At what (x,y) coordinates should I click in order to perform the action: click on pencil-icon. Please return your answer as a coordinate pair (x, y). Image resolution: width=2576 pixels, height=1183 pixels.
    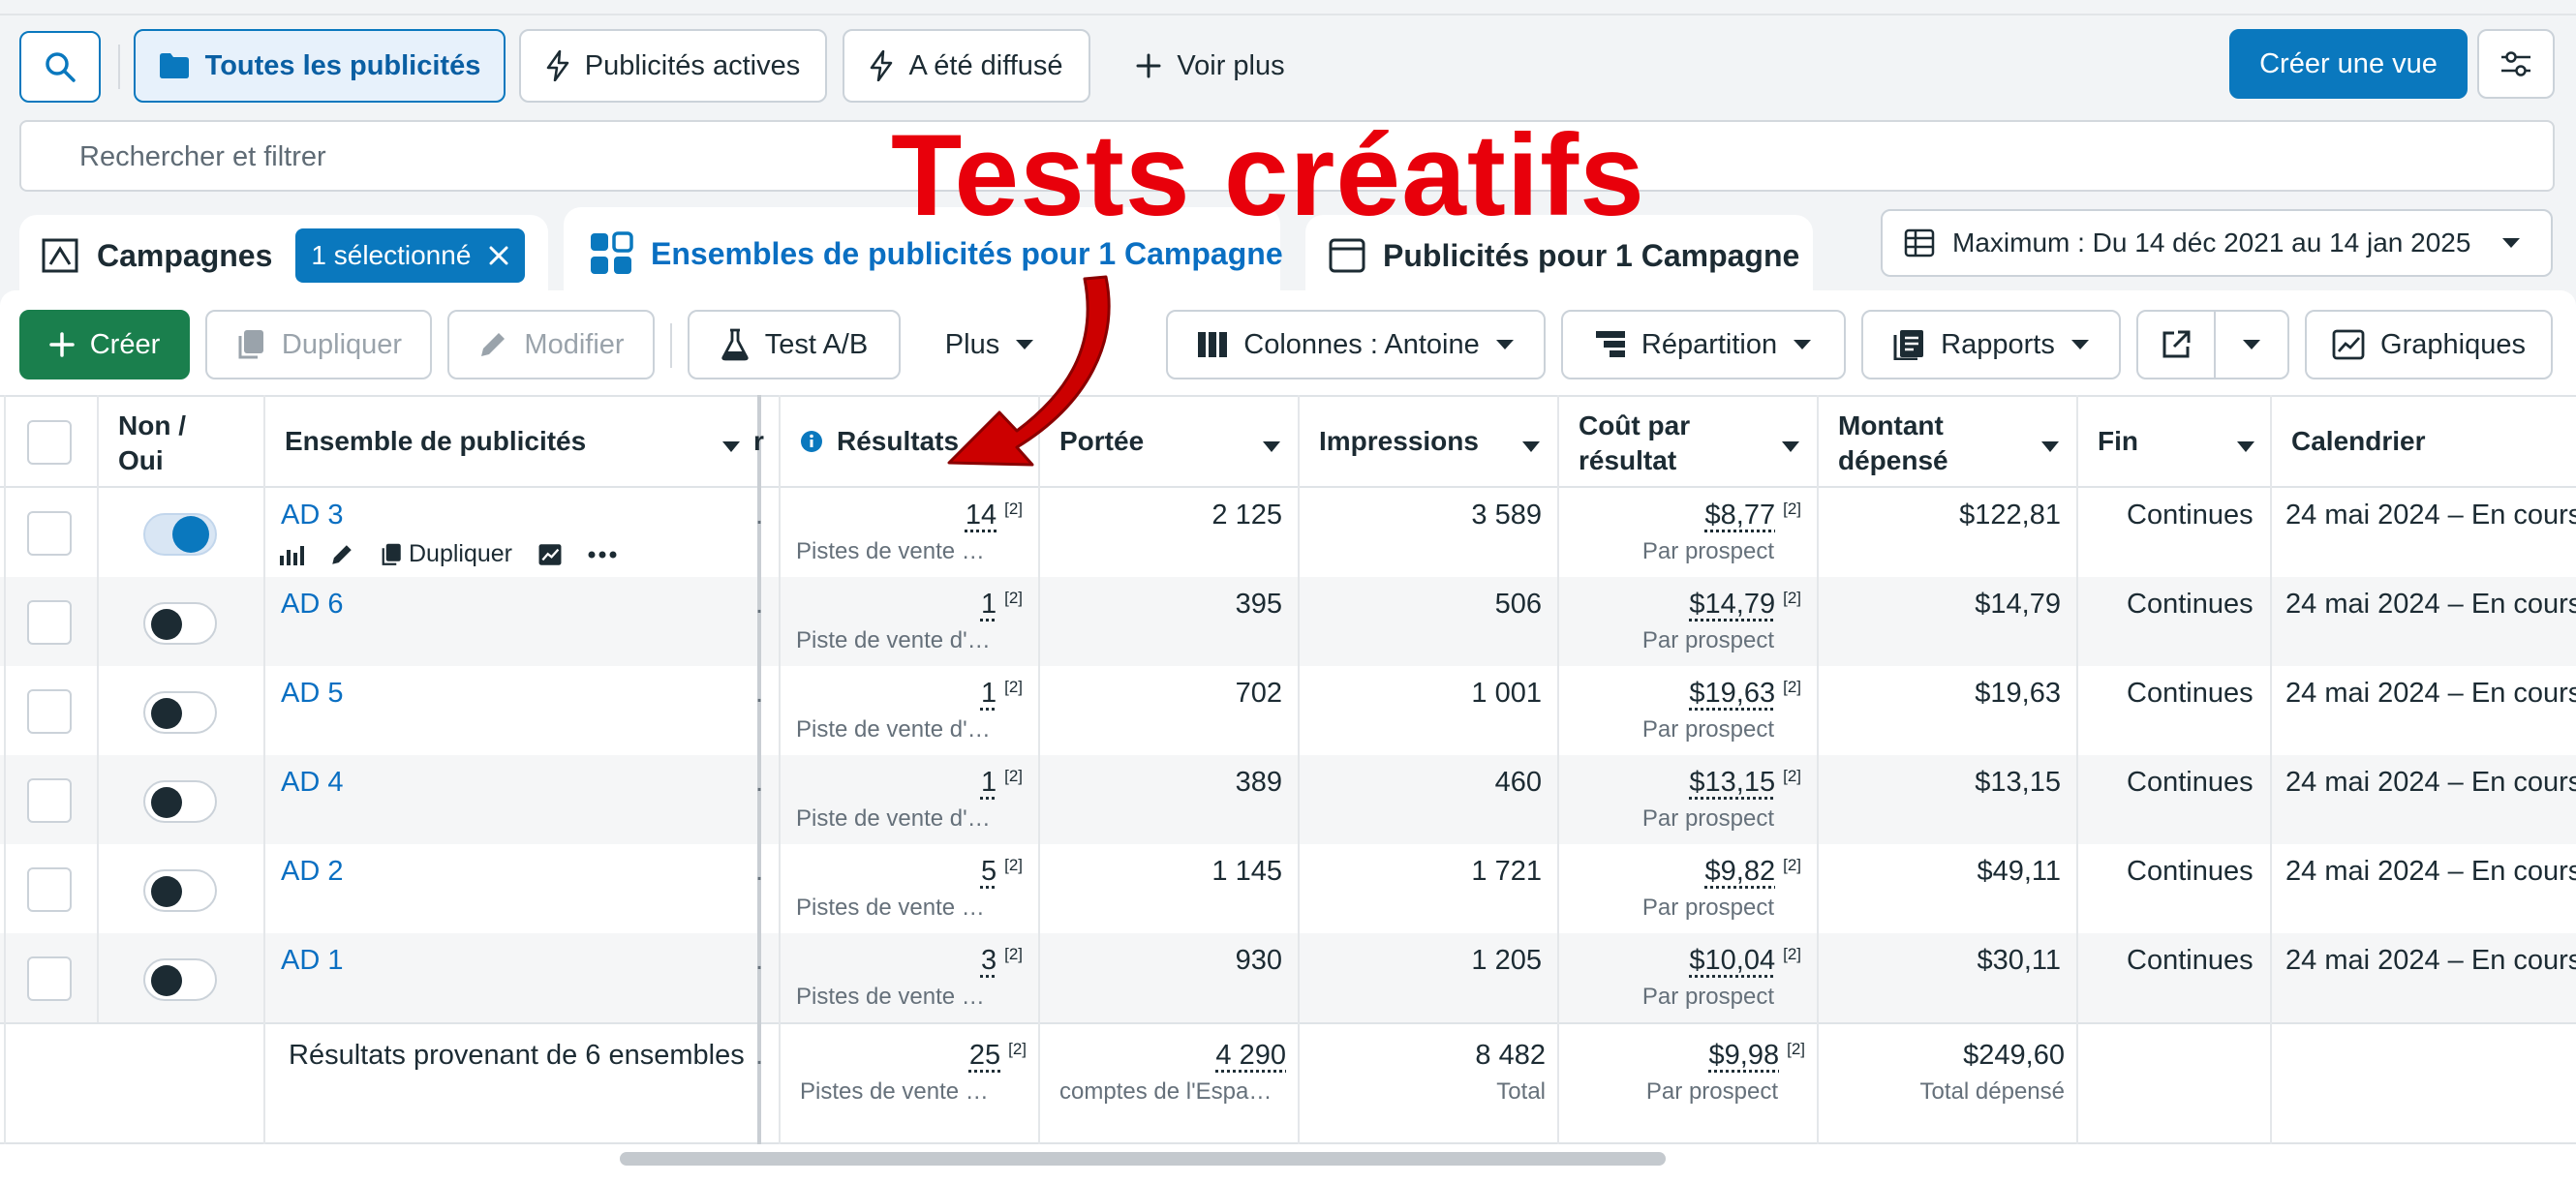
    Looking at the image, I should click on (341, 554).